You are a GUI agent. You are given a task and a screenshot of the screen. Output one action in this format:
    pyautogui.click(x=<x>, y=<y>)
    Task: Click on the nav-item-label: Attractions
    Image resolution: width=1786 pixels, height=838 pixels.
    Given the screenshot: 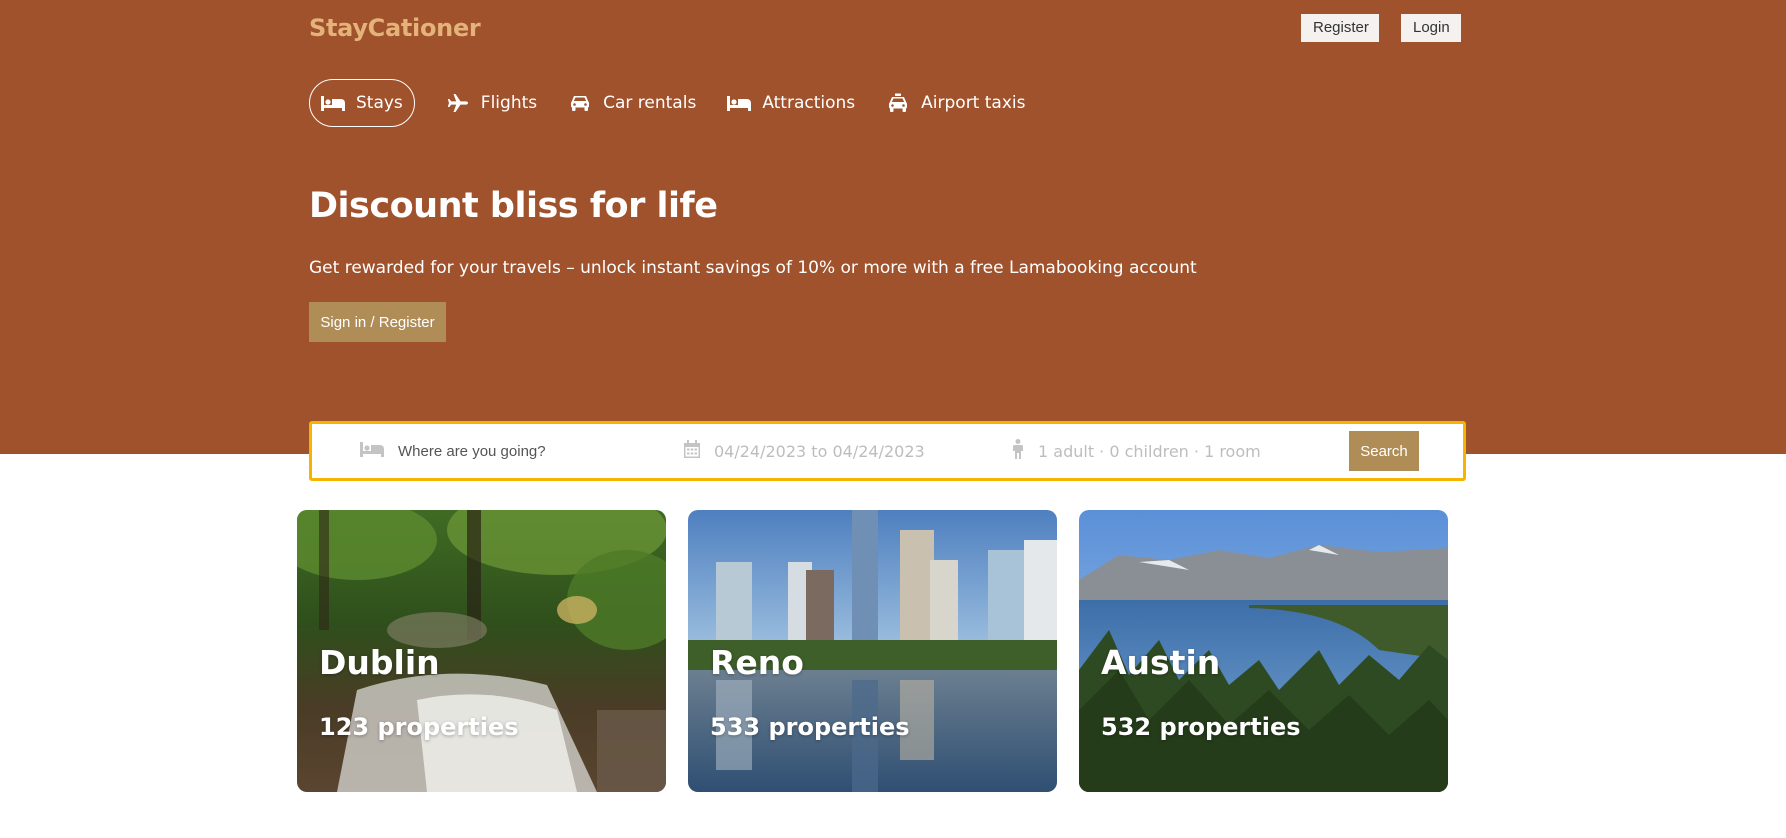 What is the action you would take?
    pyautogui.click(x=809, y=103)
    